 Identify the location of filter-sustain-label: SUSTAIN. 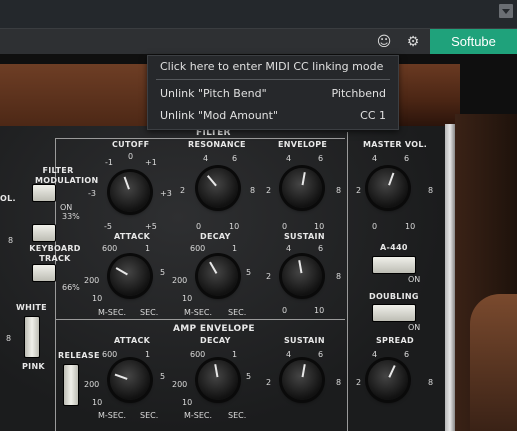
(304, 236).